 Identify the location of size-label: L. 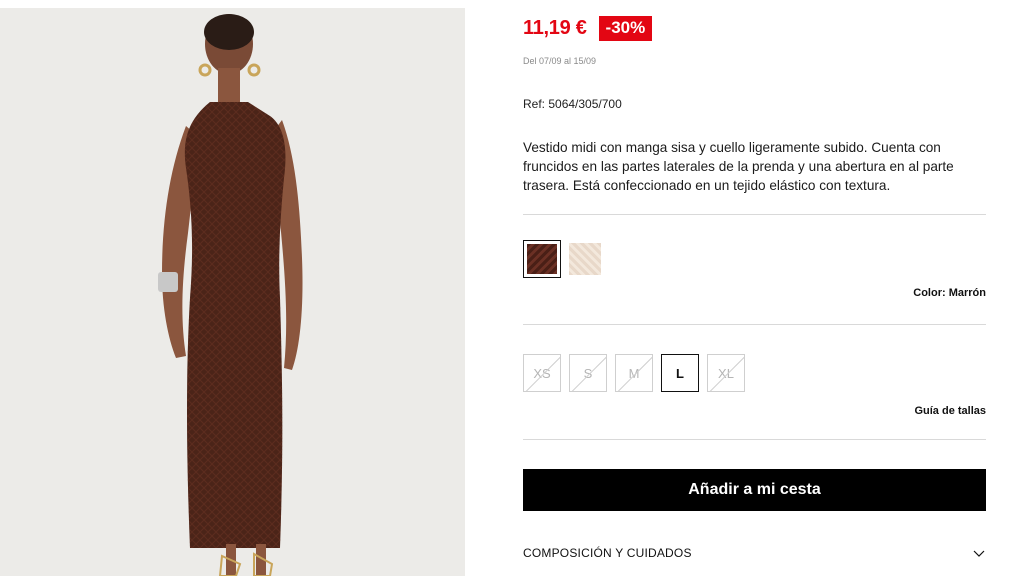
(680, 373).